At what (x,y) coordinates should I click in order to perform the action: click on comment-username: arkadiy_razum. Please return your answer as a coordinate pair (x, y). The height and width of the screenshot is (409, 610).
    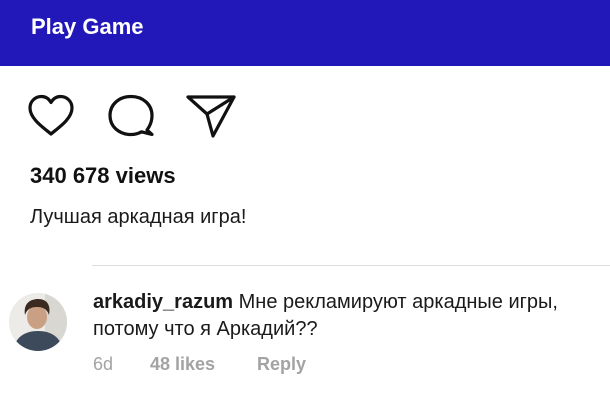
    Looking at the image, I should click on (163, 302).